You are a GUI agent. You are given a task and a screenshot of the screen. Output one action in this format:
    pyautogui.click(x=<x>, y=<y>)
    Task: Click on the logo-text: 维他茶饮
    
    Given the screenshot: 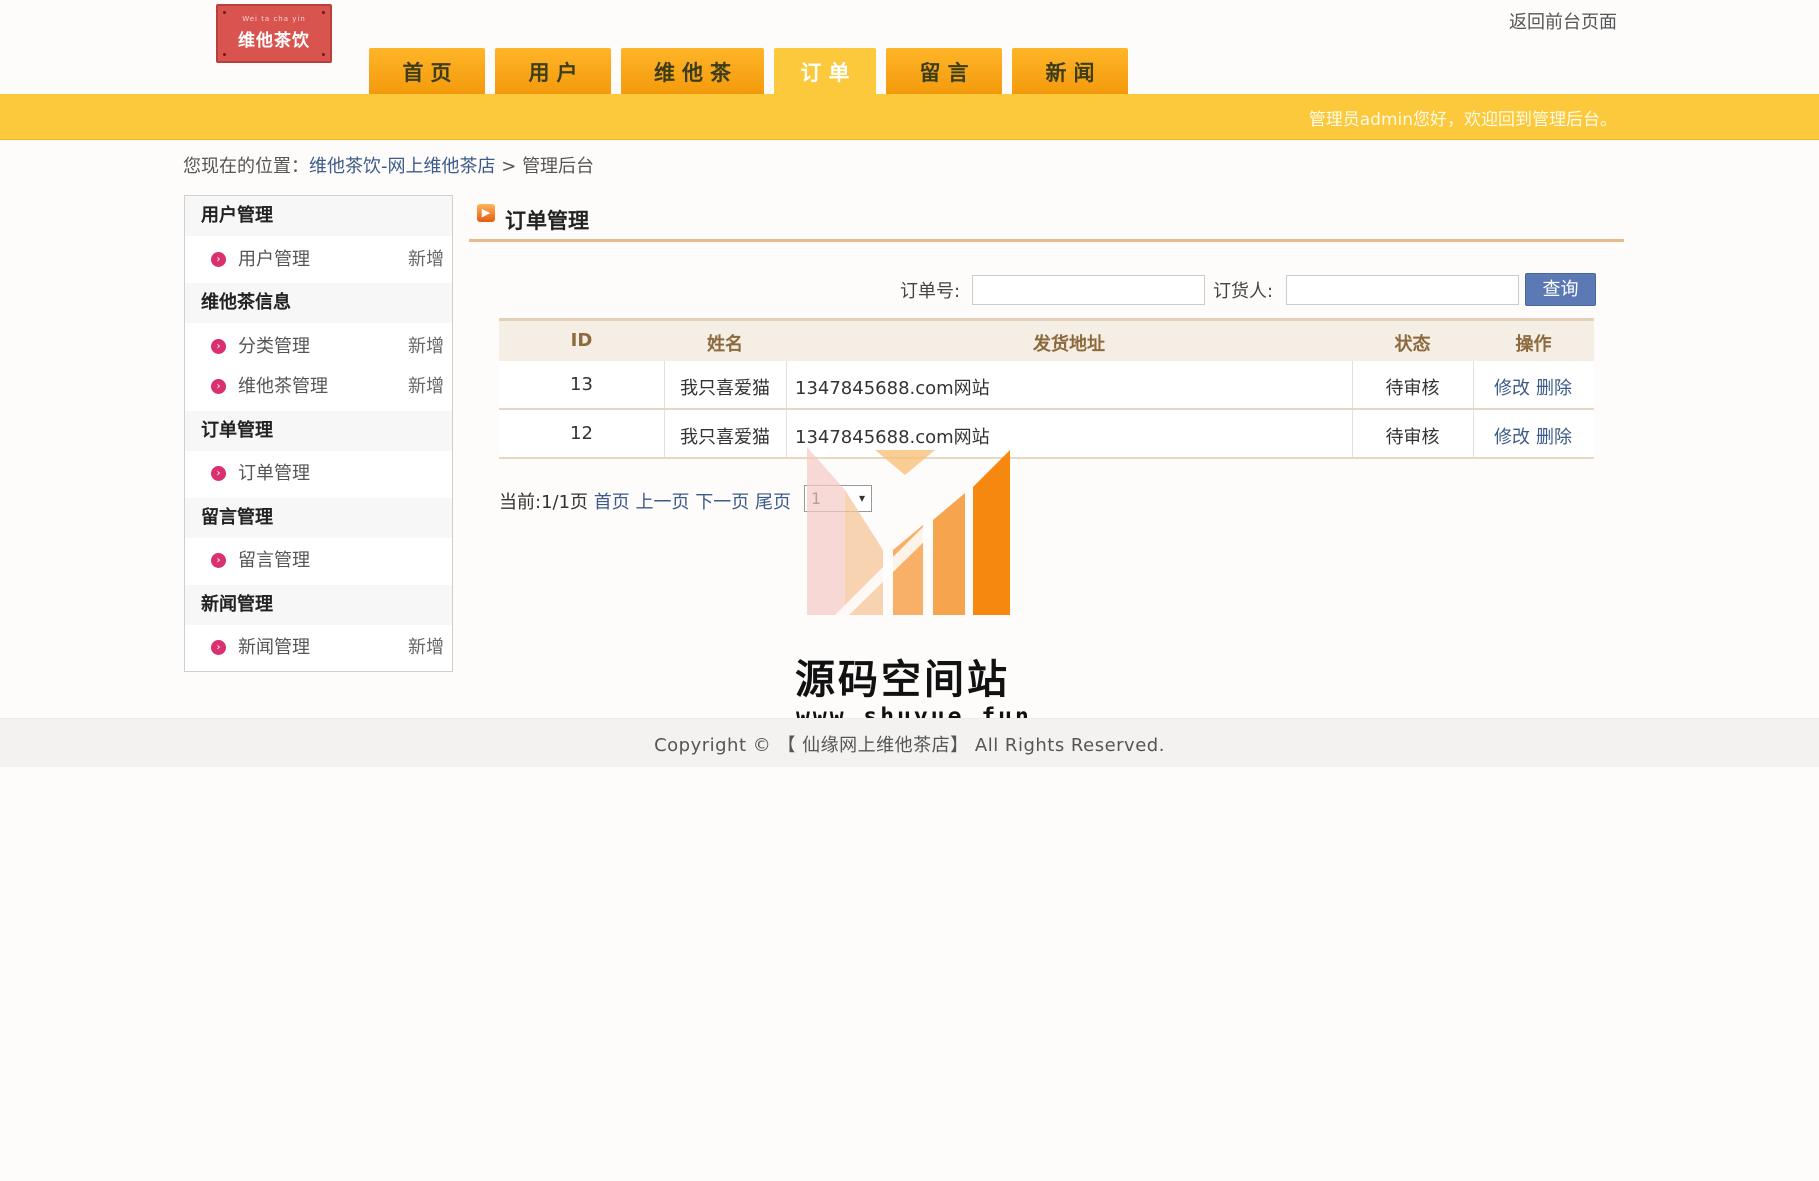 What is the action you would take?
    pyautogui.click(x=274, y=41)
    